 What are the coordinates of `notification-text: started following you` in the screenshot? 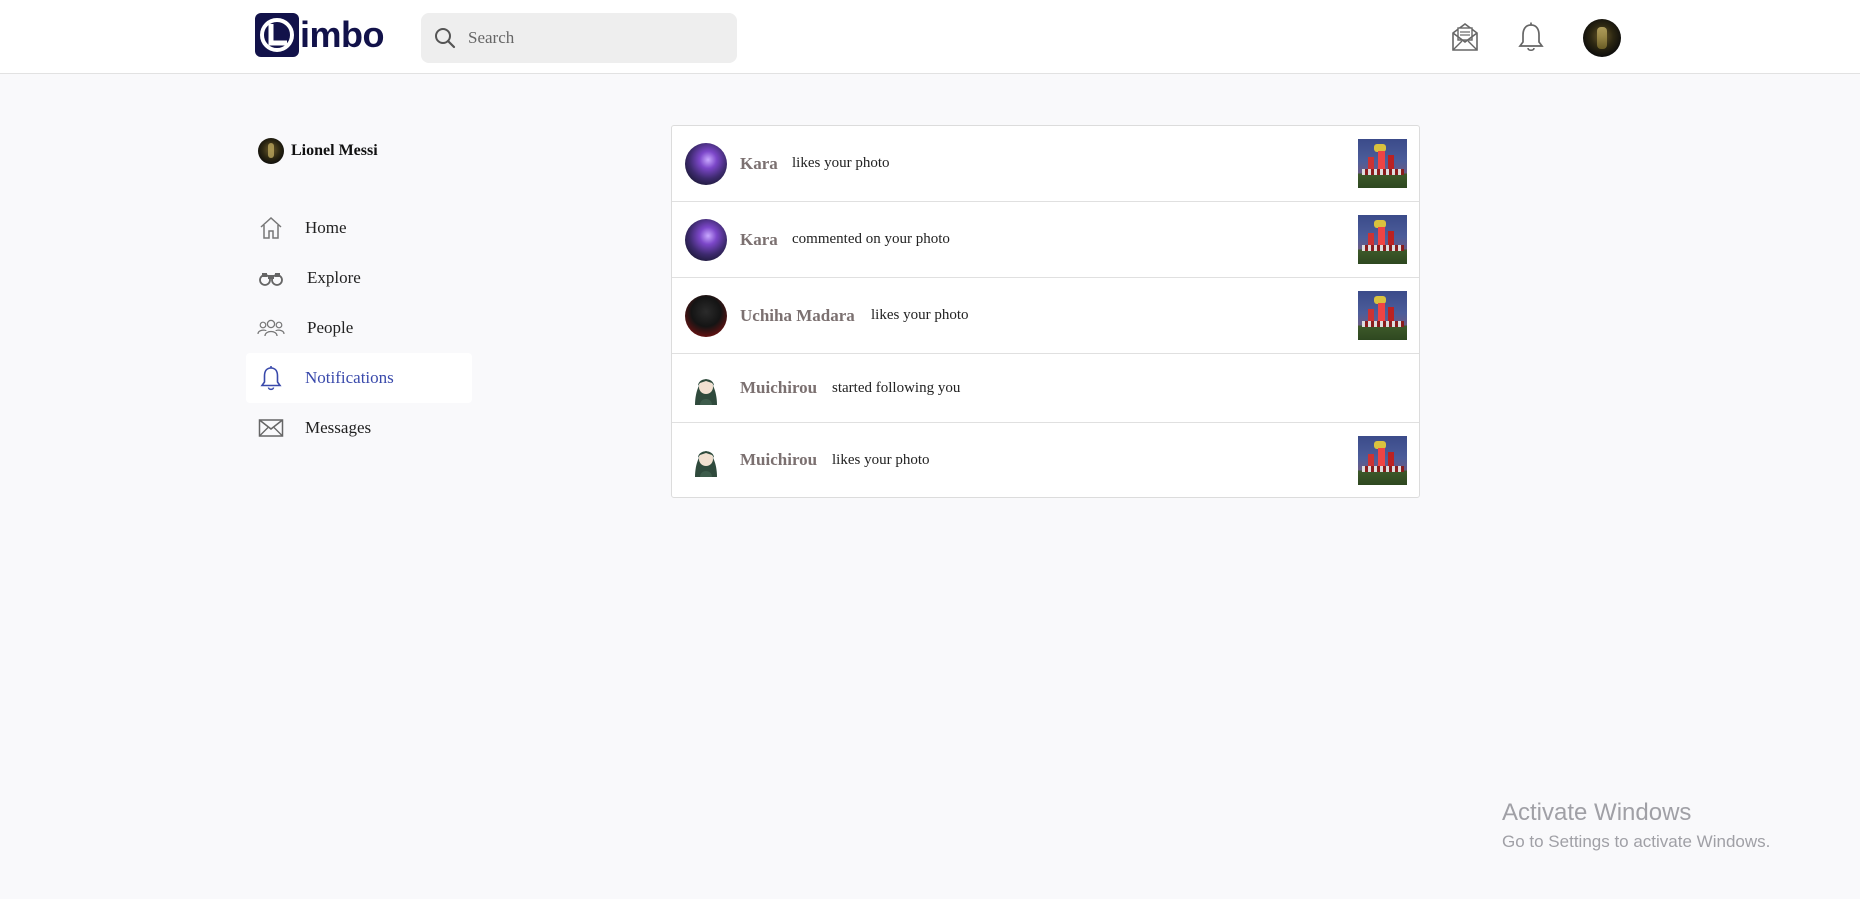 It's located at (896, 387).